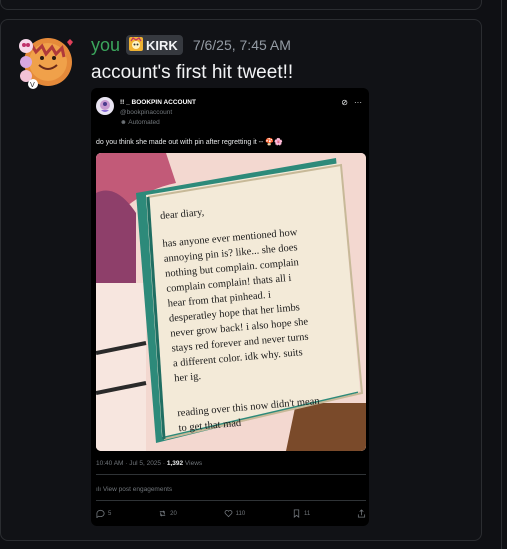 Image resolution: width=507 pixels, height=549 pixels. Describe the element at coordinates (228, 514) in the screenshot. I see `heart-icon` at that location.